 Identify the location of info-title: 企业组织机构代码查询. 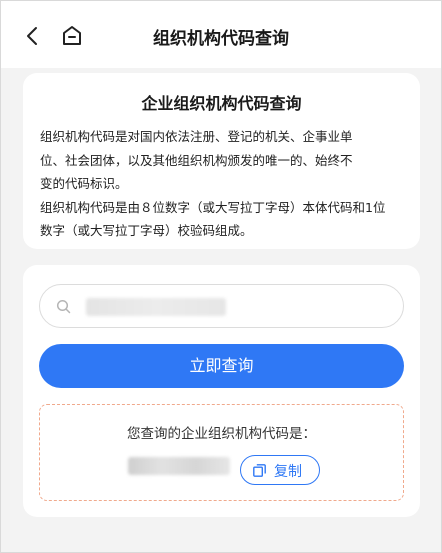
(221, 103).